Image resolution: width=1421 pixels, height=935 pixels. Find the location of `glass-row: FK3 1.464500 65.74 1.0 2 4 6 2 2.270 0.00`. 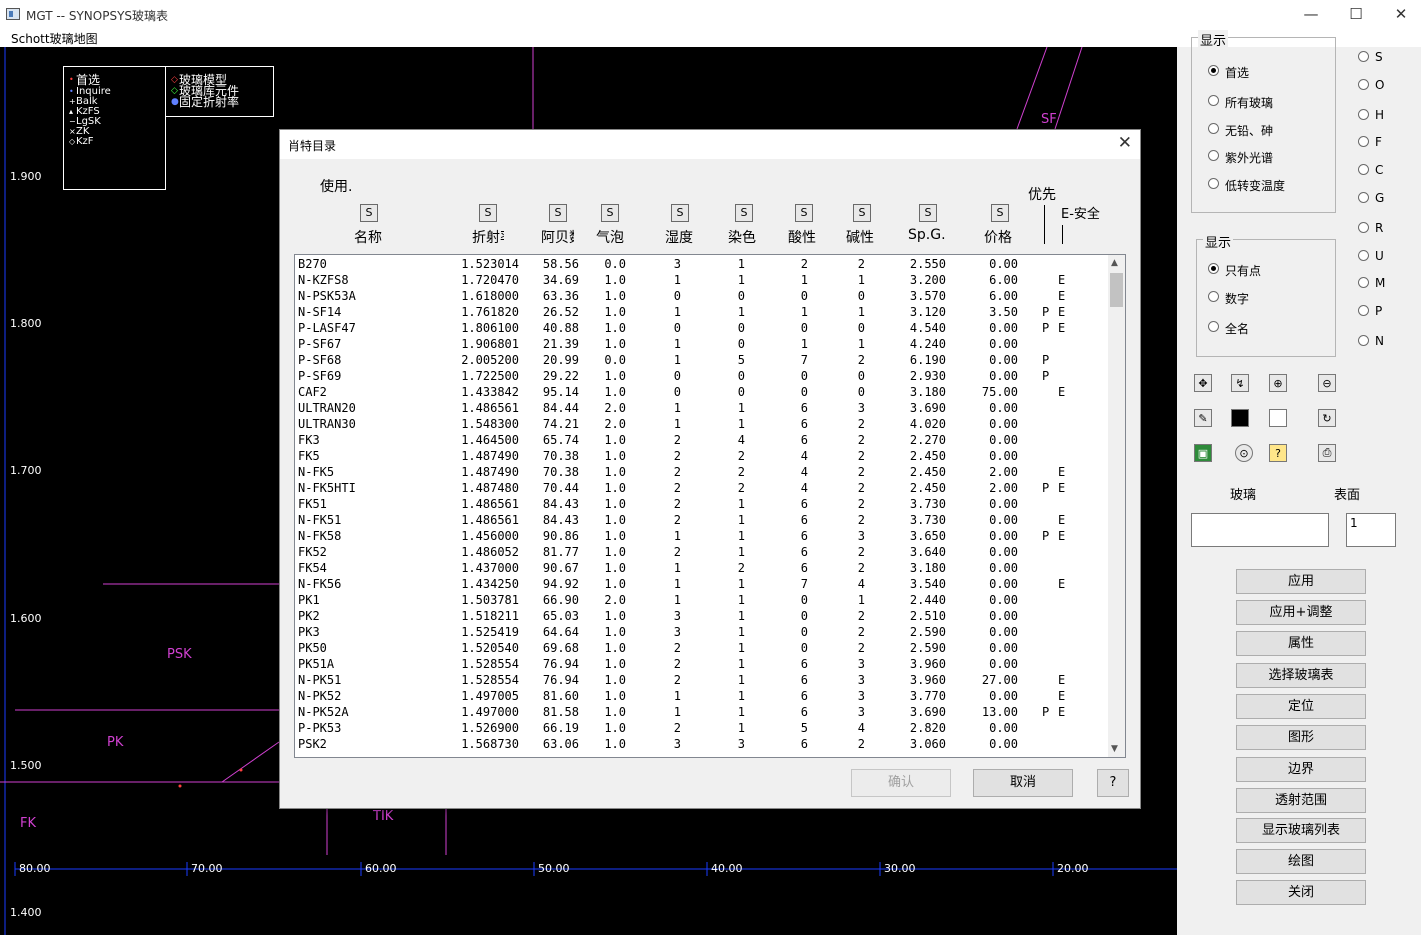

glass-row: FK3 1.464500 65.74 1.0 2 4 6 2 2.270 0.00 is located at coordinates (703, 440).